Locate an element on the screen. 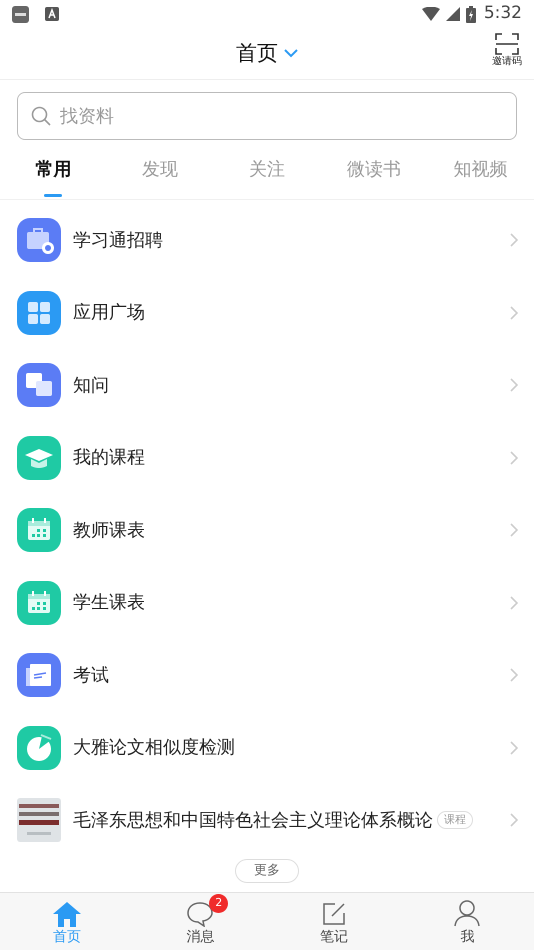  nav-tab: 笔记 is located at coordinates (333, 921).